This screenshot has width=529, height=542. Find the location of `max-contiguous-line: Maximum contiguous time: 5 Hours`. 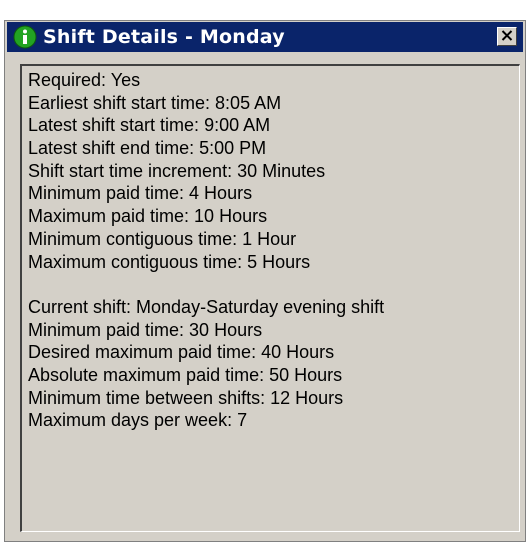

max-contiguous-line: Maximum contiguous time: 5 Hours is located at coordinates (169, 261).